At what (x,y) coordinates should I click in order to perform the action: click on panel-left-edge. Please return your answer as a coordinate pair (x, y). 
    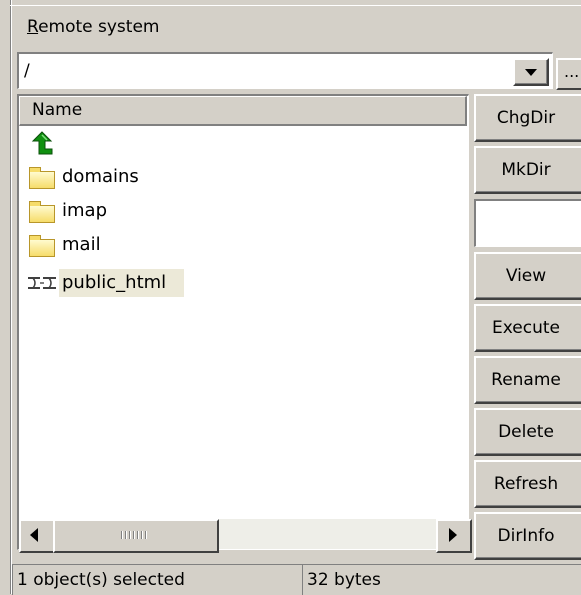
    Looking at the image, I should click on (11, 297).